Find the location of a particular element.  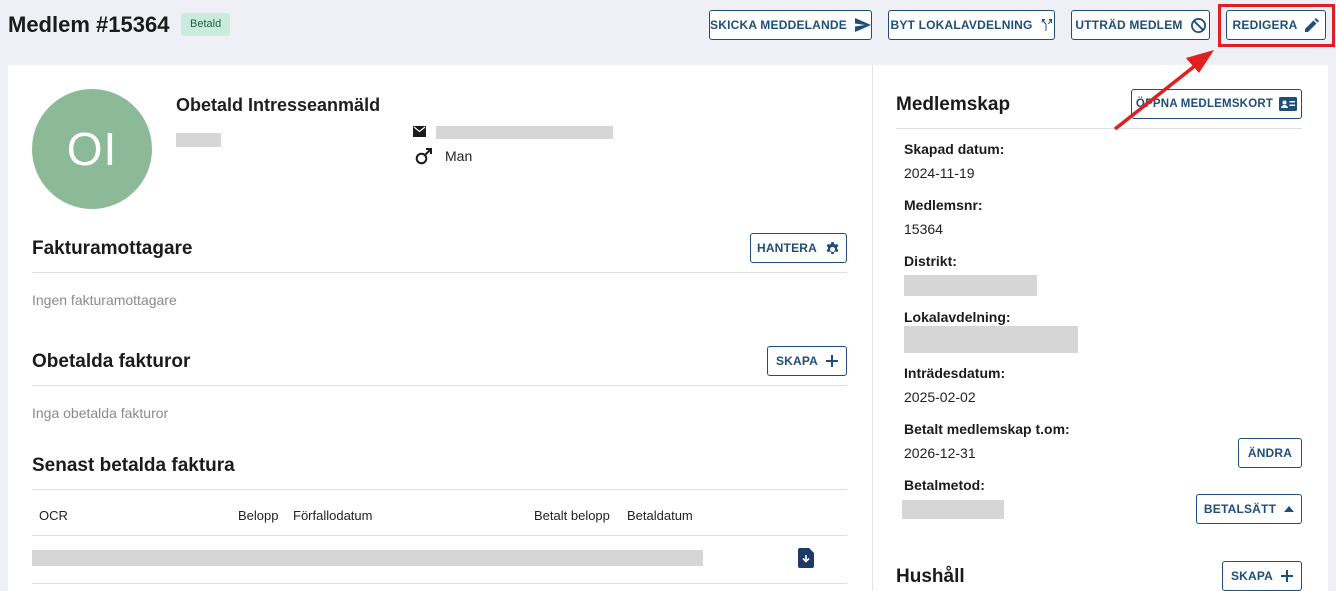

change-branch-label: BYT LOKALAVDELNING is located at coordinates (961, 25).